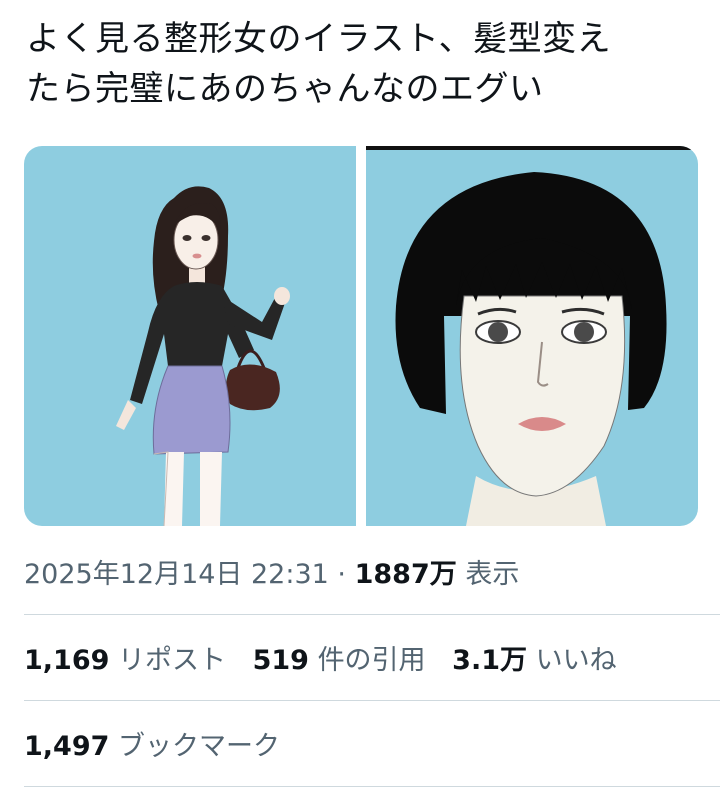 The height and width of the screenshot is (795, 720). What do you see at coordinates (172, 660) in the screenshot?
I see `reposts-label: リポスト` at bounding box center [172, 660].